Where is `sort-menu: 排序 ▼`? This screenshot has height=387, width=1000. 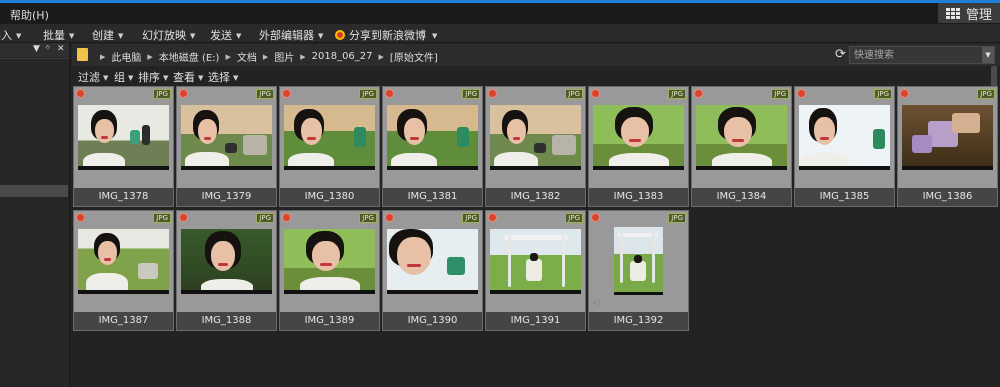 sort-menu: 排序 ▼ is located at coordinates (153, 77).